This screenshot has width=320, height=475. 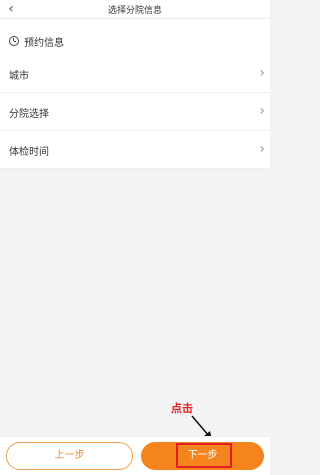 I want to click on header-bar: ‹ 选择分院信息, so click(x=135, y=9).